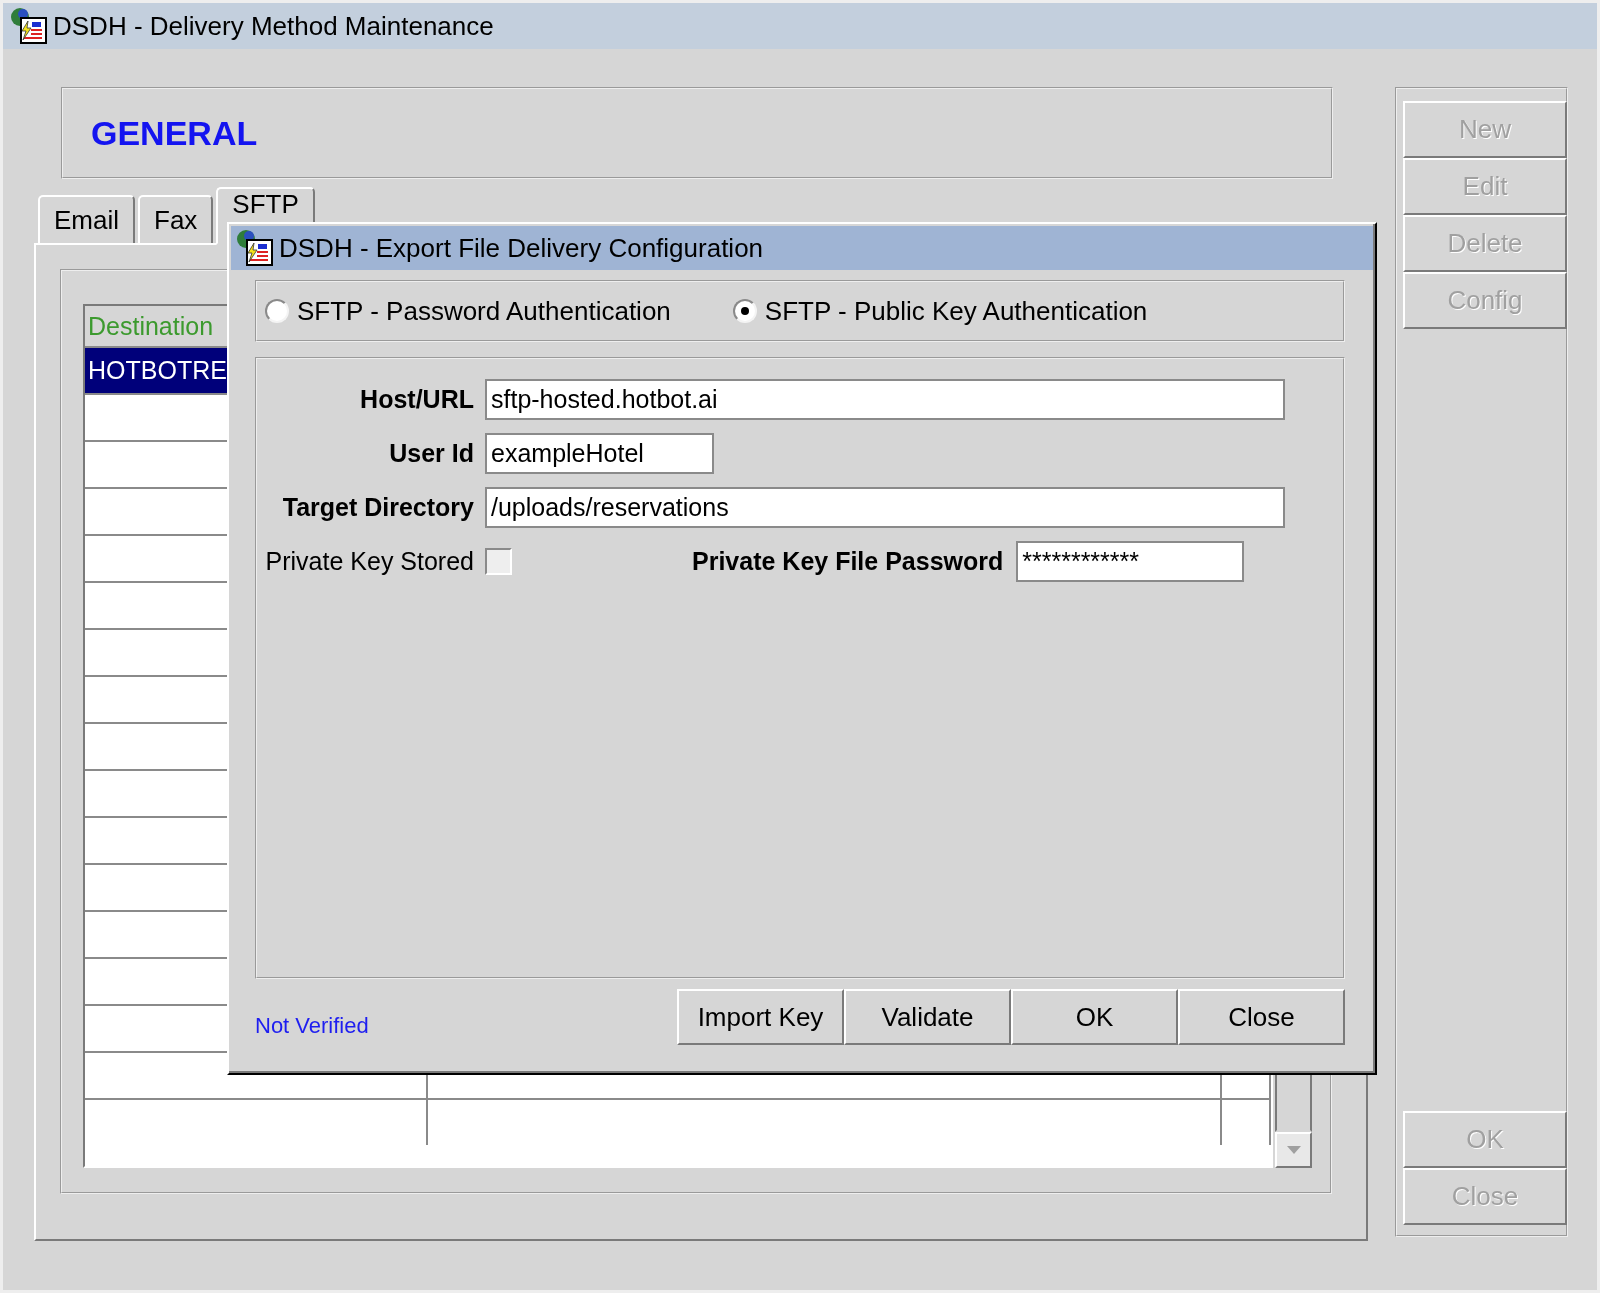 The image size is (1600, 1293). Describe the element at coordinates (1261, 1017) in the screenshot. I see `dialog-button: Close` at that location.